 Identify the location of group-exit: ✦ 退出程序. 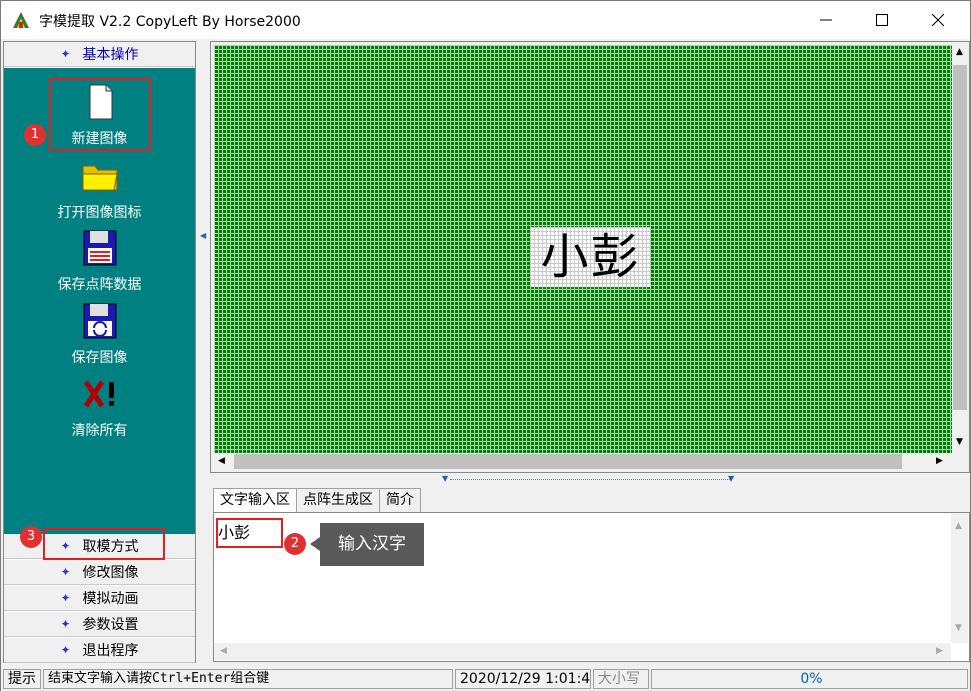
(99, 650).